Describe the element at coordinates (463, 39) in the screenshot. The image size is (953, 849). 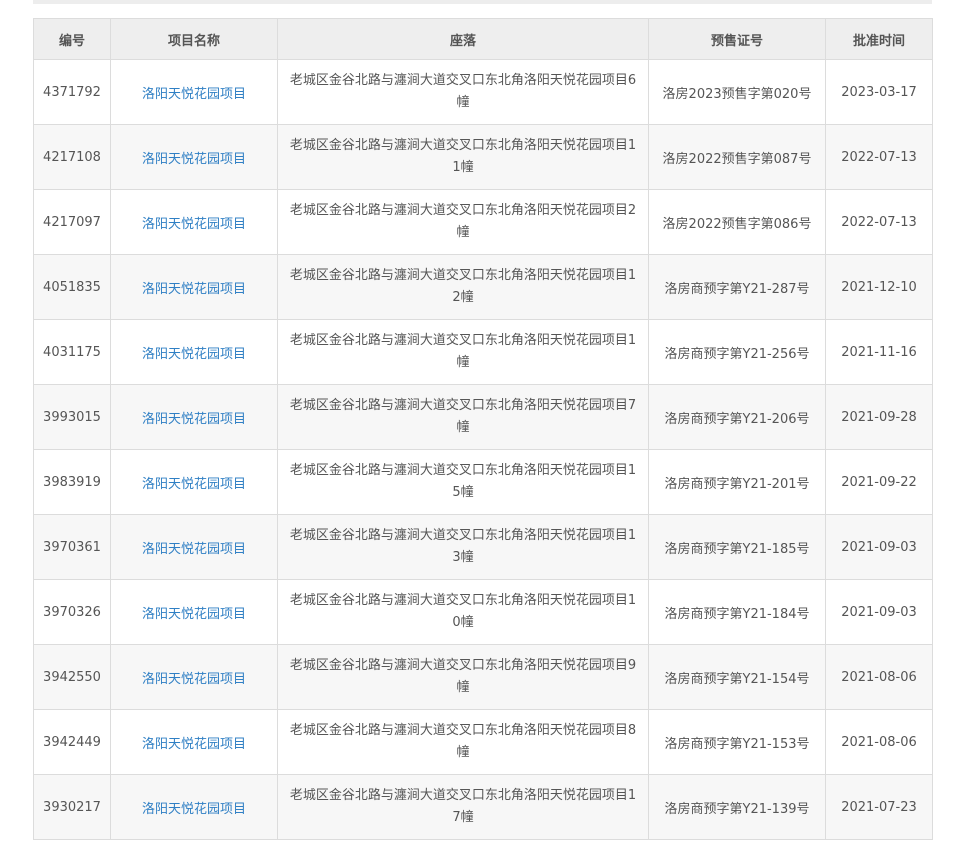
I see `header-location: 座落` at that location.